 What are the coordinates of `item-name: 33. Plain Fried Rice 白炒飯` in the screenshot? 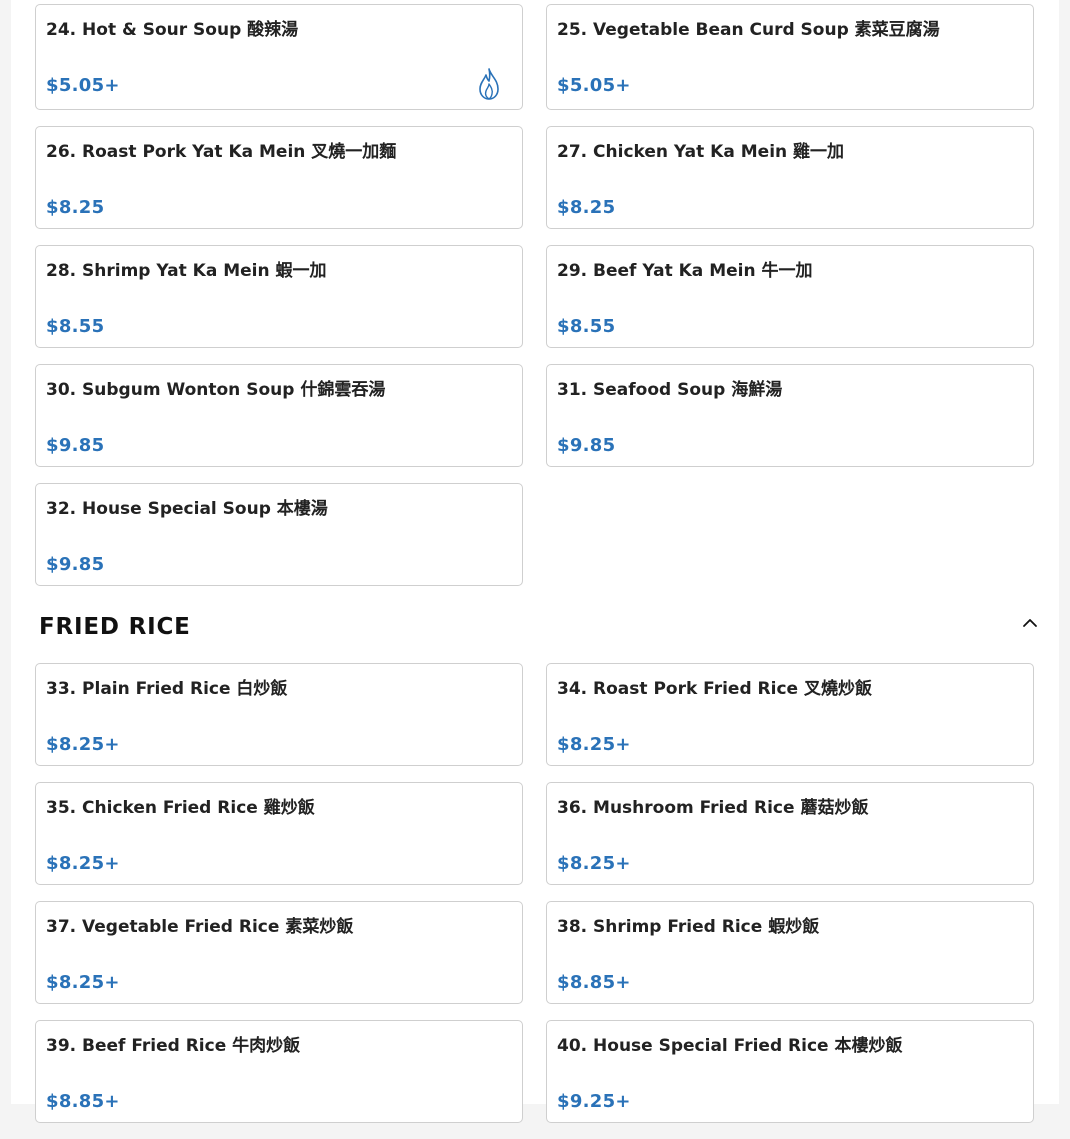 It's located at (167, 689).